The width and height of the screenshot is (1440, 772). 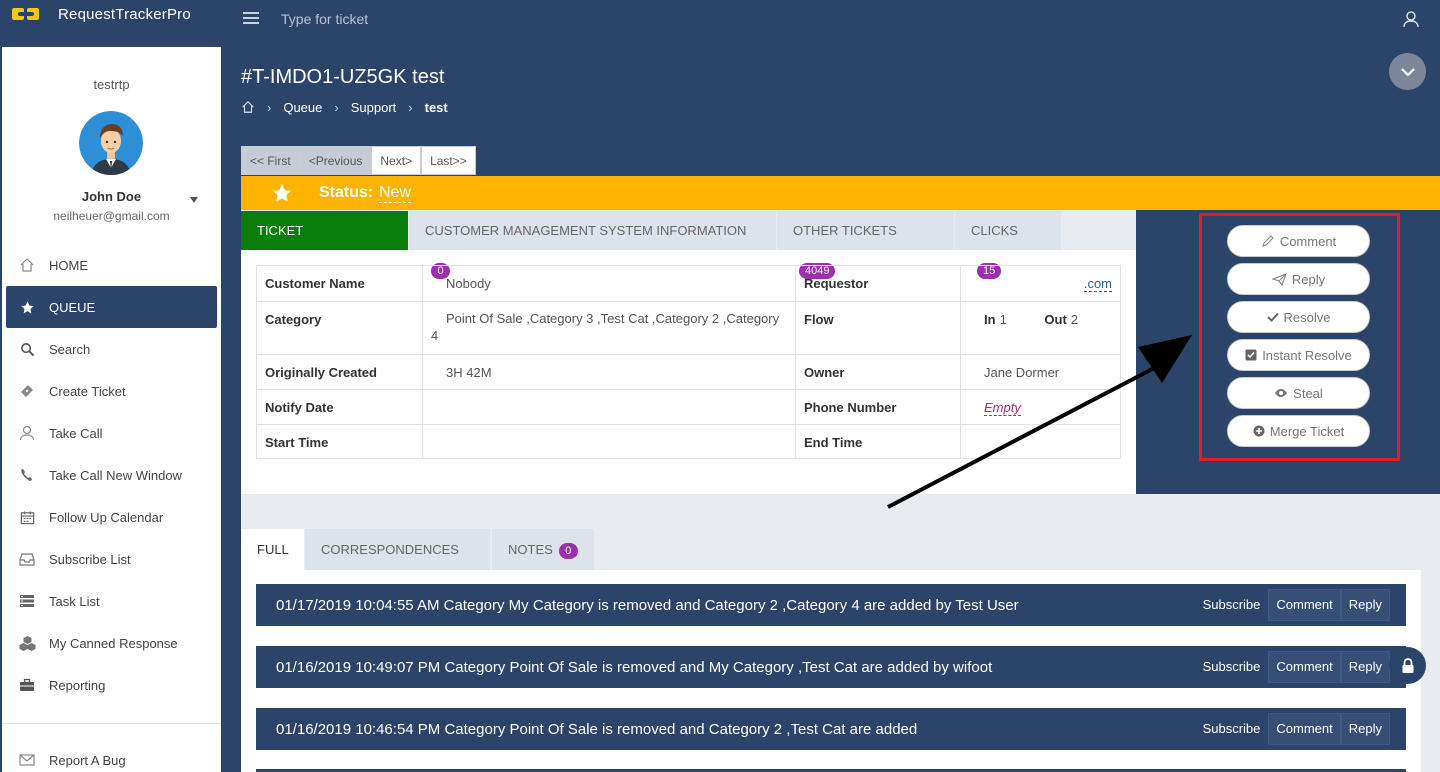 I want to click on tab-label: CLICKS, so click(x=994, y=230).